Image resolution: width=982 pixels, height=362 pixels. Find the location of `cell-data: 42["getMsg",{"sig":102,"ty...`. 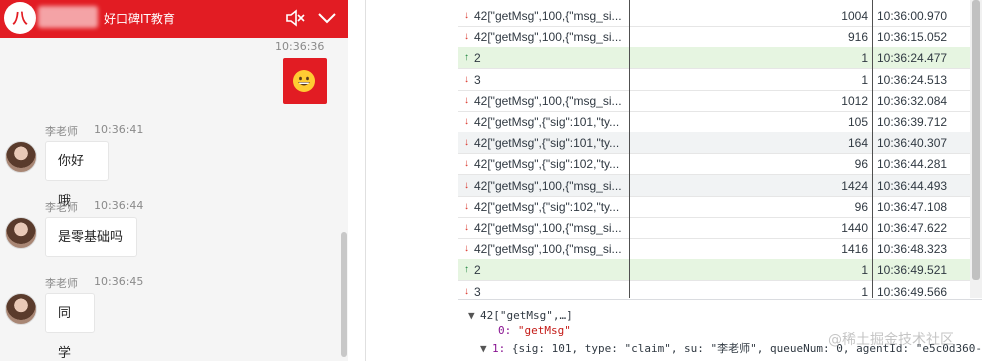

cell-data: 42["getMsg",{"sig":102,"ty... is located at coordinates (547, 164).